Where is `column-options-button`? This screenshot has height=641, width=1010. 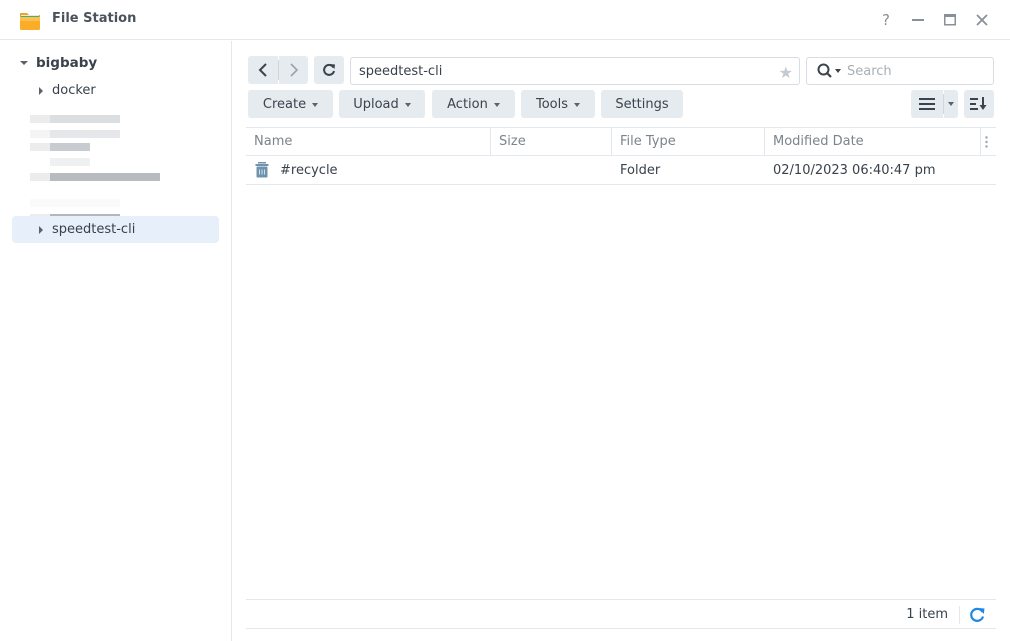
column-options-button is located at coordinates (988, 141).